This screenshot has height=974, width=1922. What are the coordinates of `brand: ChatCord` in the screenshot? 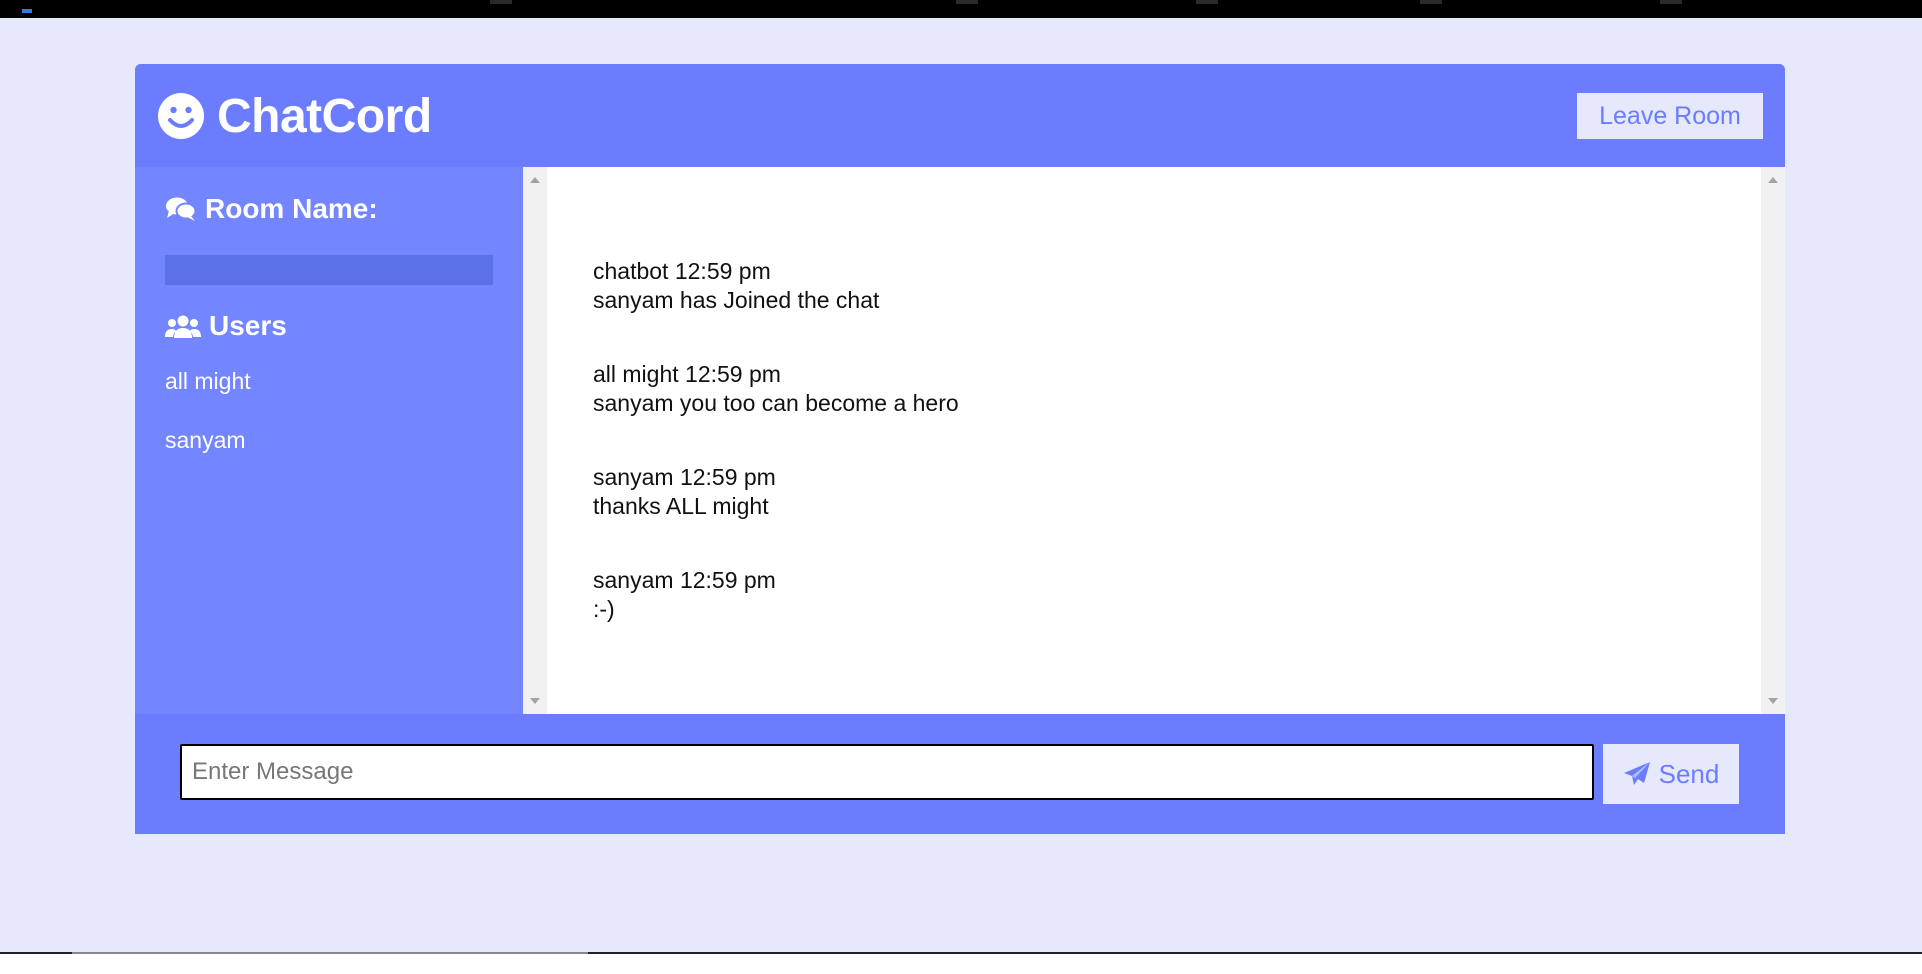 It's located at (294, 116).